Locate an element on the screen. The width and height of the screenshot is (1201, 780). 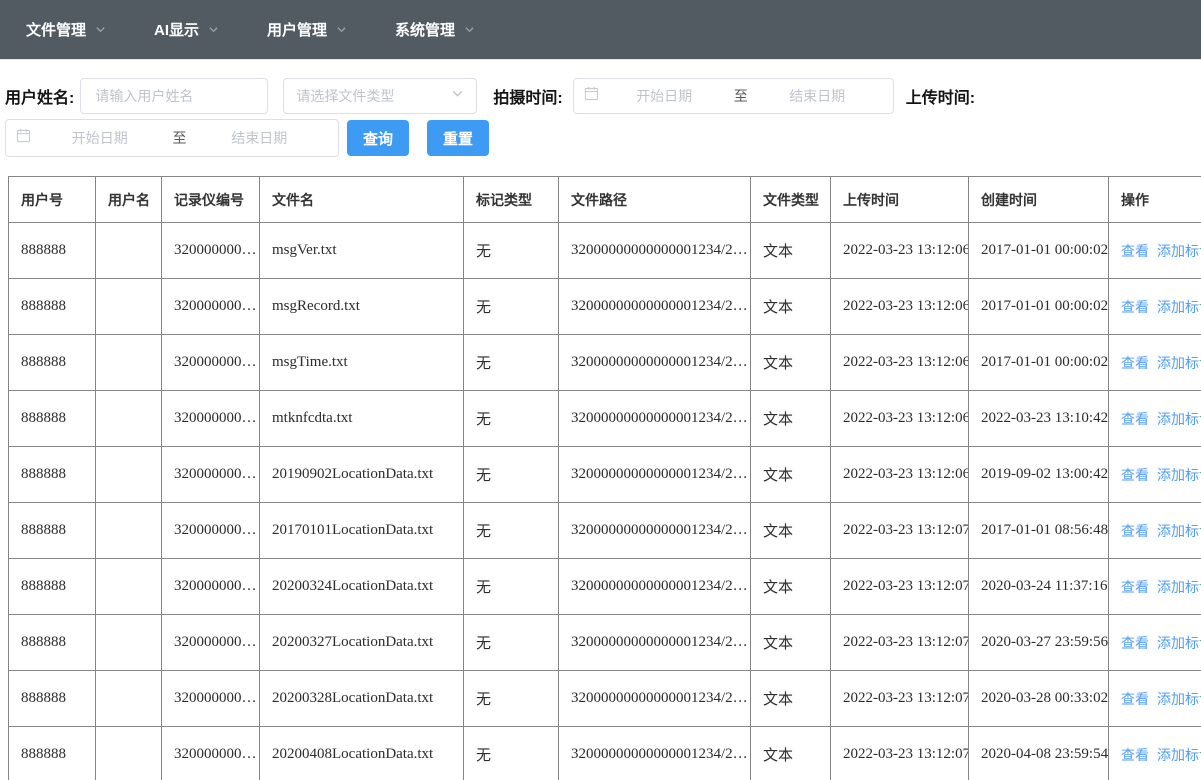
date-range-separator: 至 is located at coordinates (740, 96).